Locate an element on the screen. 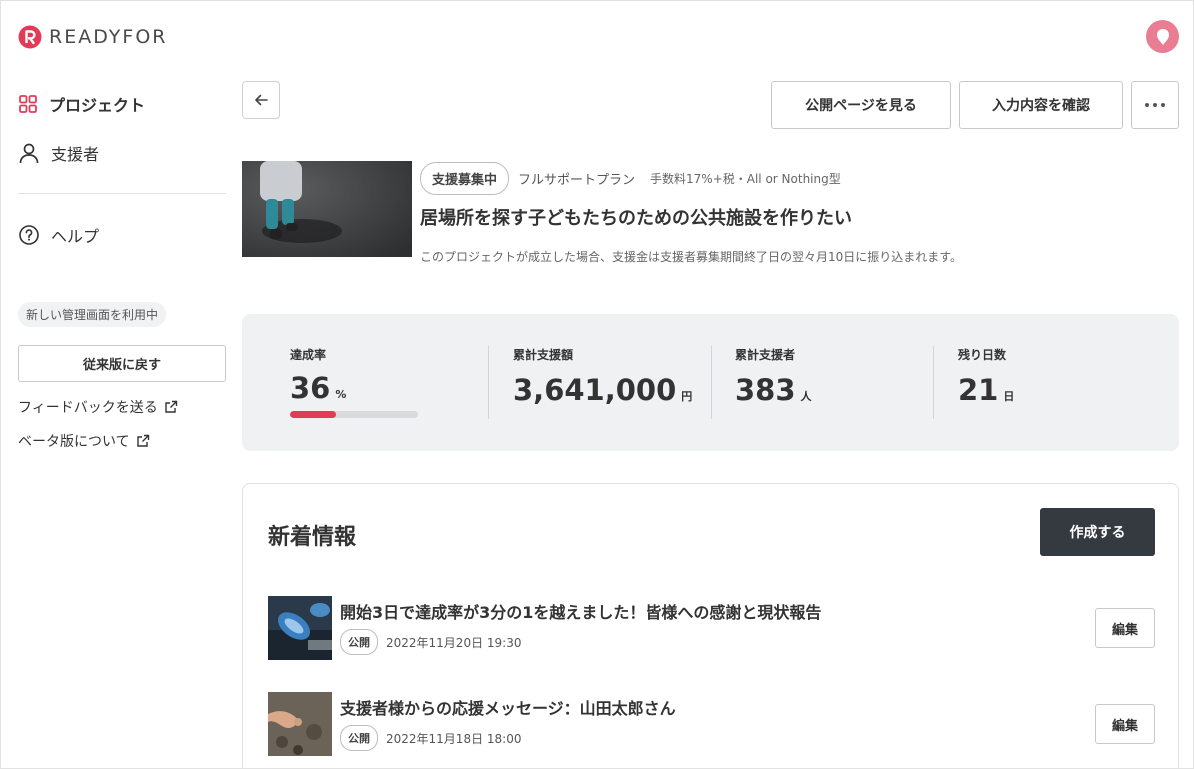  confirm-input-button: 入力内容を確認 is located at coordinates (1041, 105).